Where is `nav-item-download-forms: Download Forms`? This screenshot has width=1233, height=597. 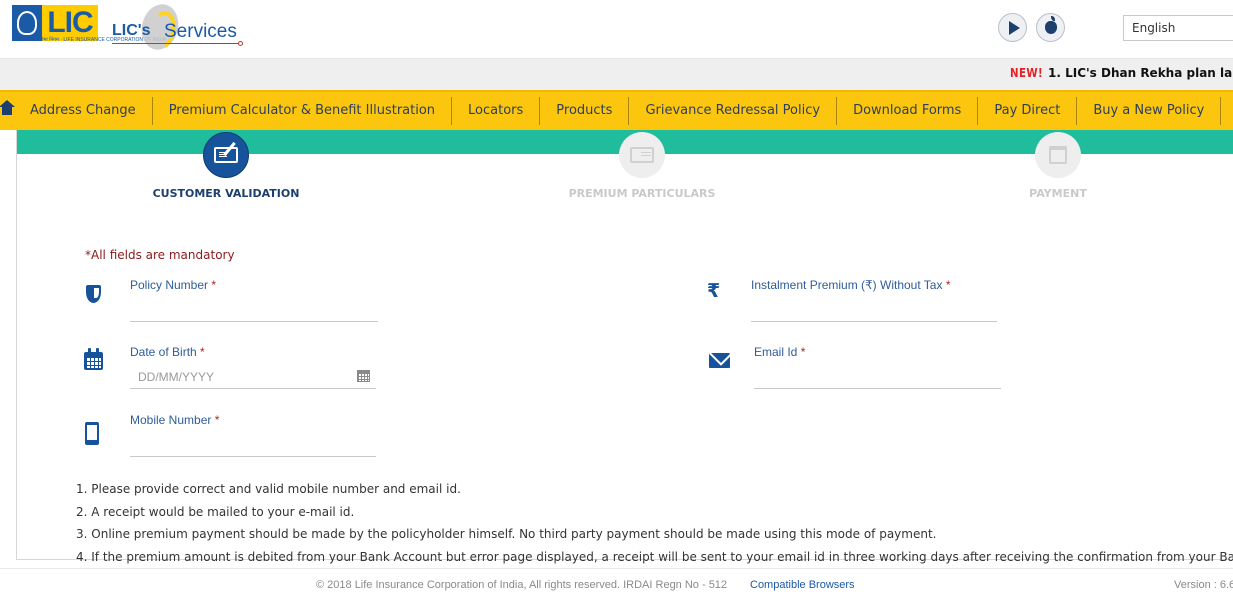
nav-item-download-forms: Download Forms is located at coordinates (908, 111).